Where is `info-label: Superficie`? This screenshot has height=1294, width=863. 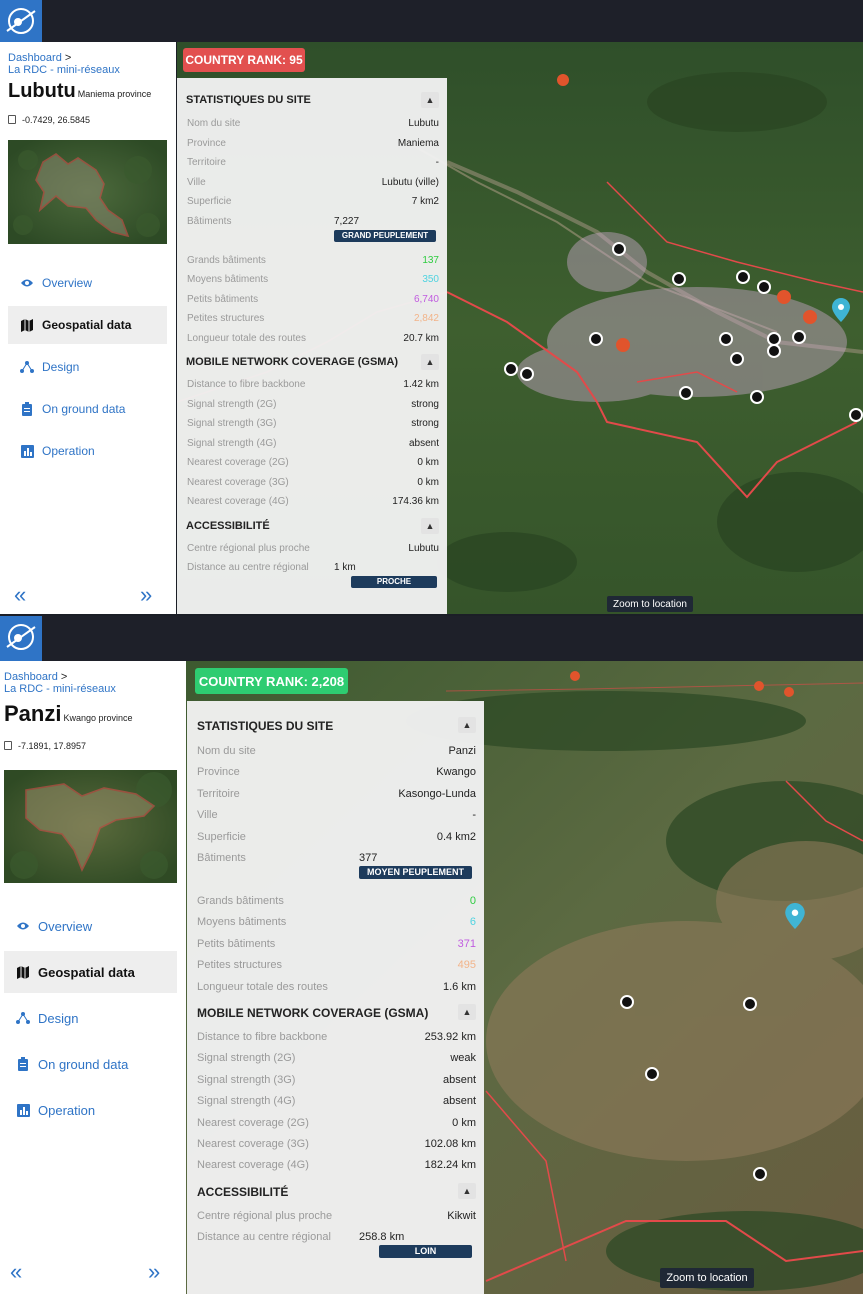 info-label: Superficie is located at coordinates (221, 836).